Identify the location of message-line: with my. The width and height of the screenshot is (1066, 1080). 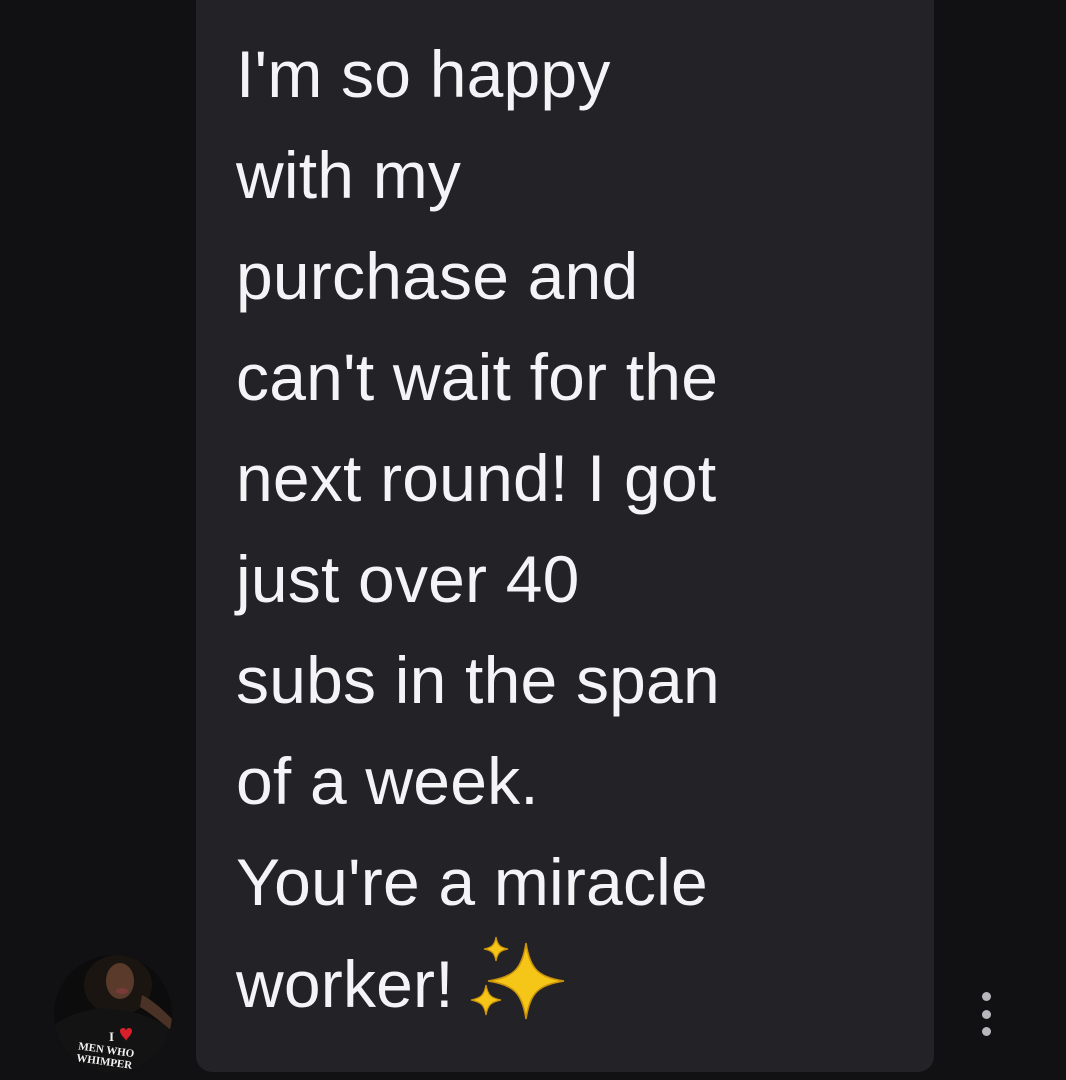
(349, 175).